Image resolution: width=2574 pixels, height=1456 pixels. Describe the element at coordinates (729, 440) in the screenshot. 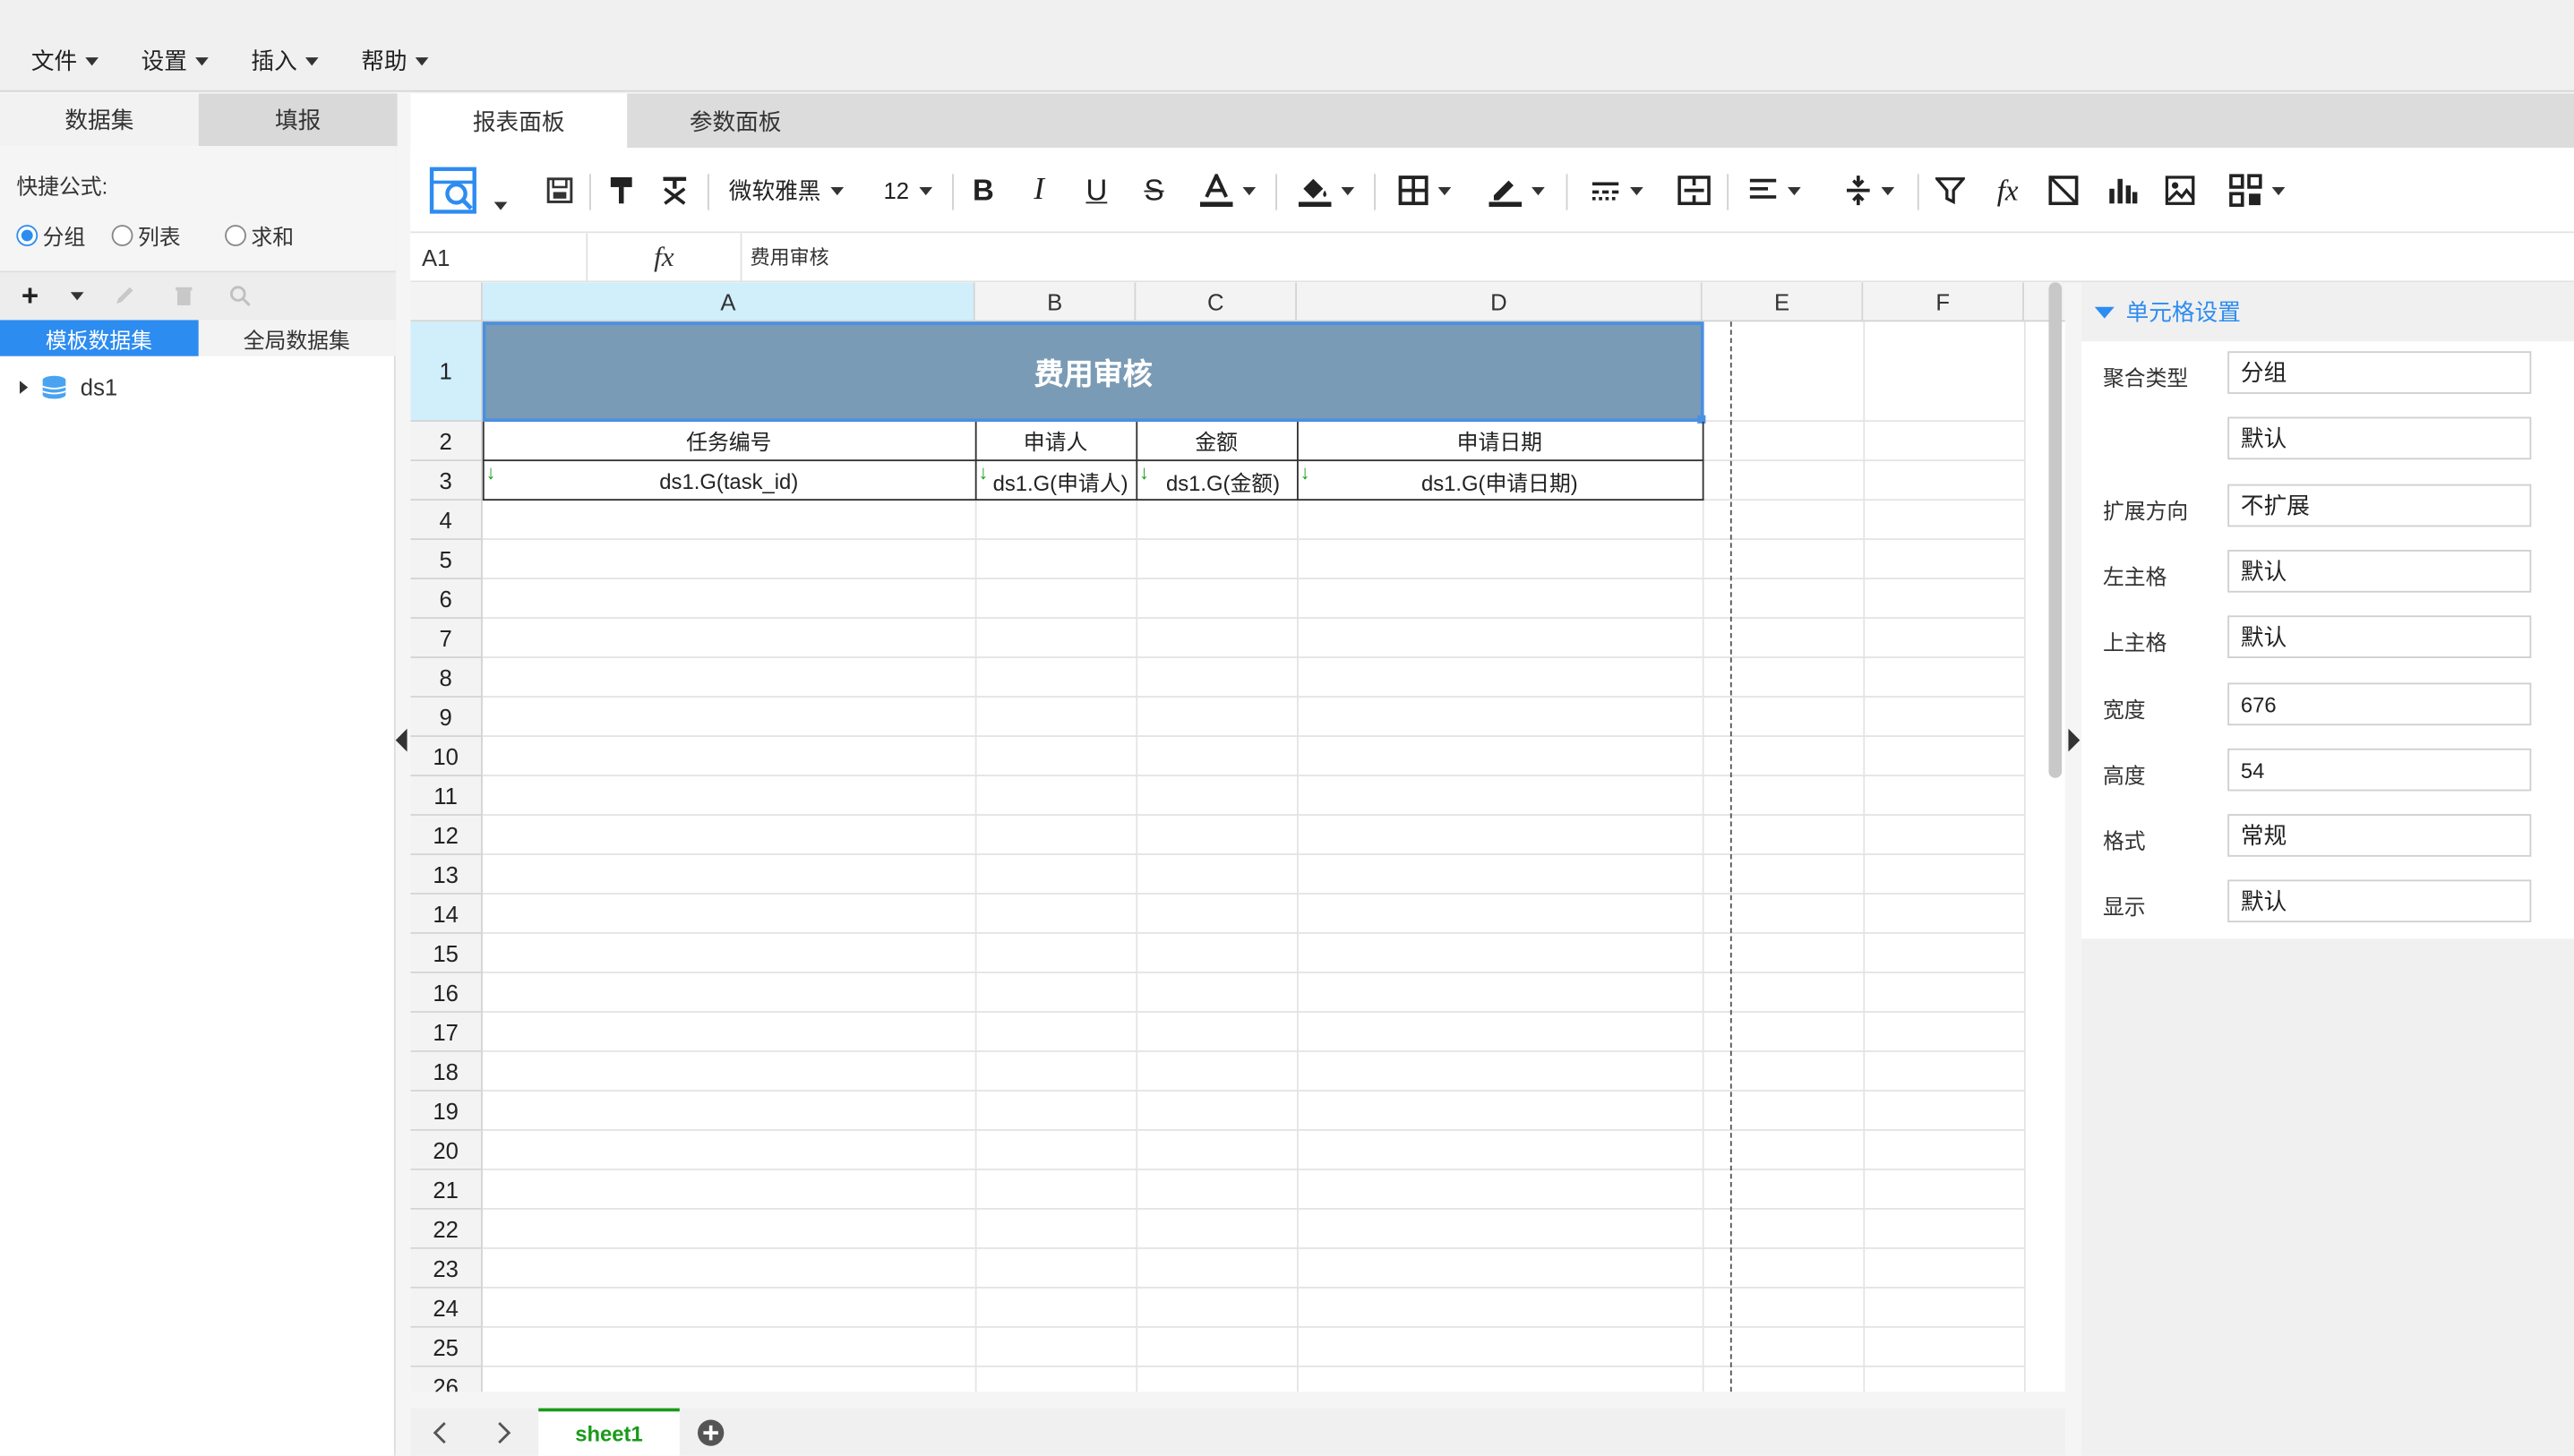

I see `header-cell-task-id: 任务编号` at that location.